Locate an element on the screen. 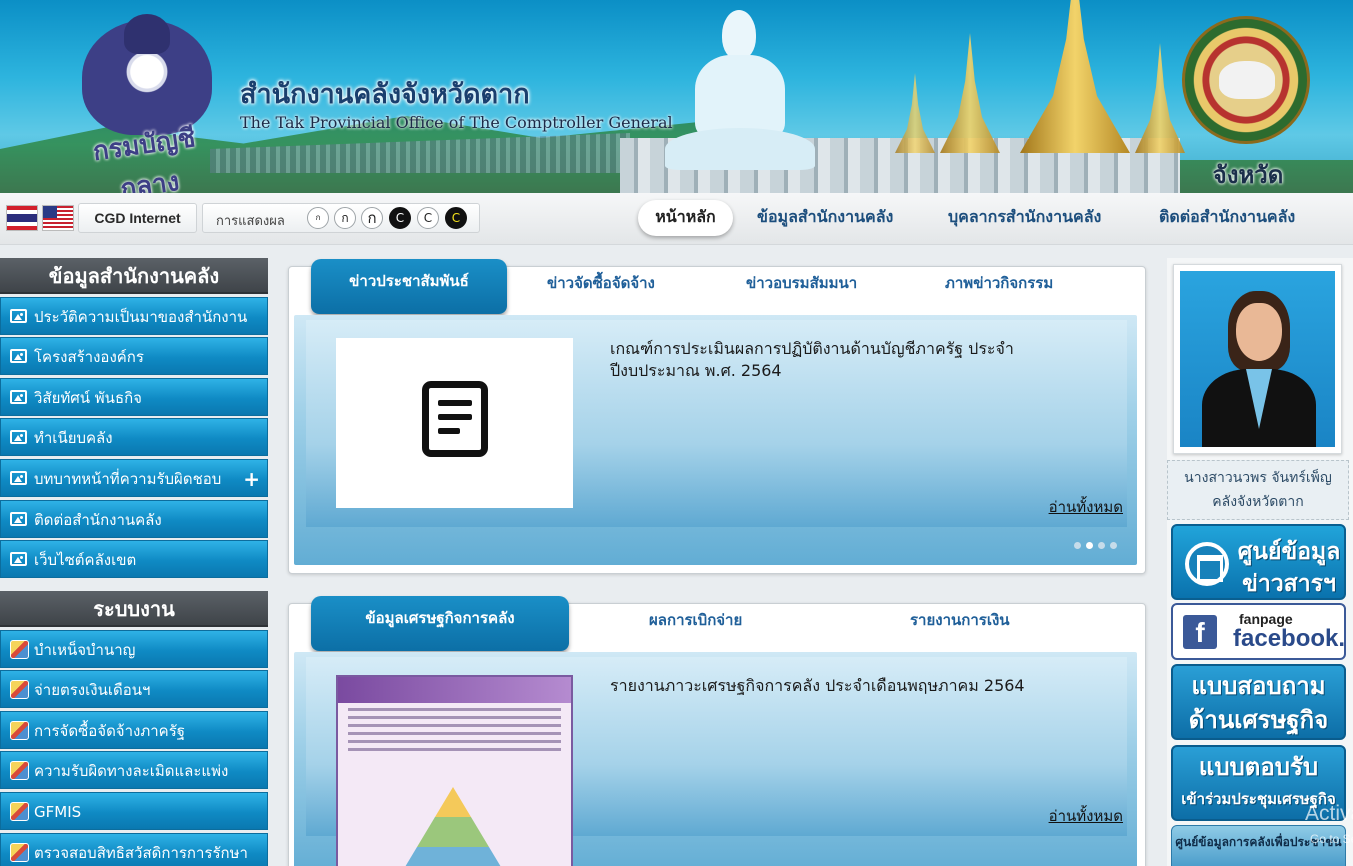  site-title: สำนักงานคลังจังหวัดตาก is located at coordinates (385, 94).